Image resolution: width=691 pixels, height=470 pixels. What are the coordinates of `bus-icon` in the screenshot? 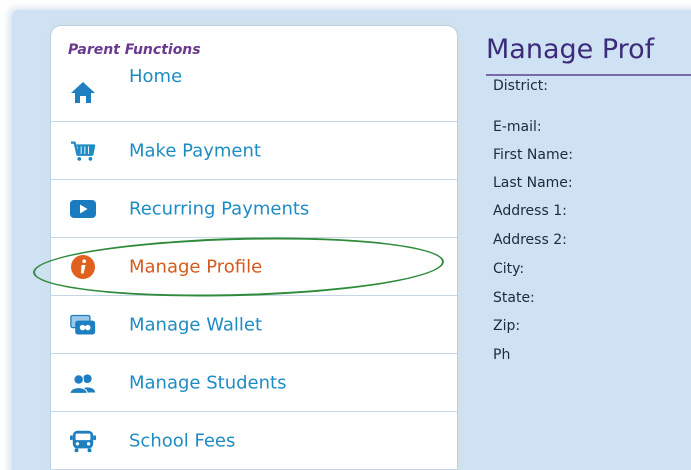 It's located at (83, 441).